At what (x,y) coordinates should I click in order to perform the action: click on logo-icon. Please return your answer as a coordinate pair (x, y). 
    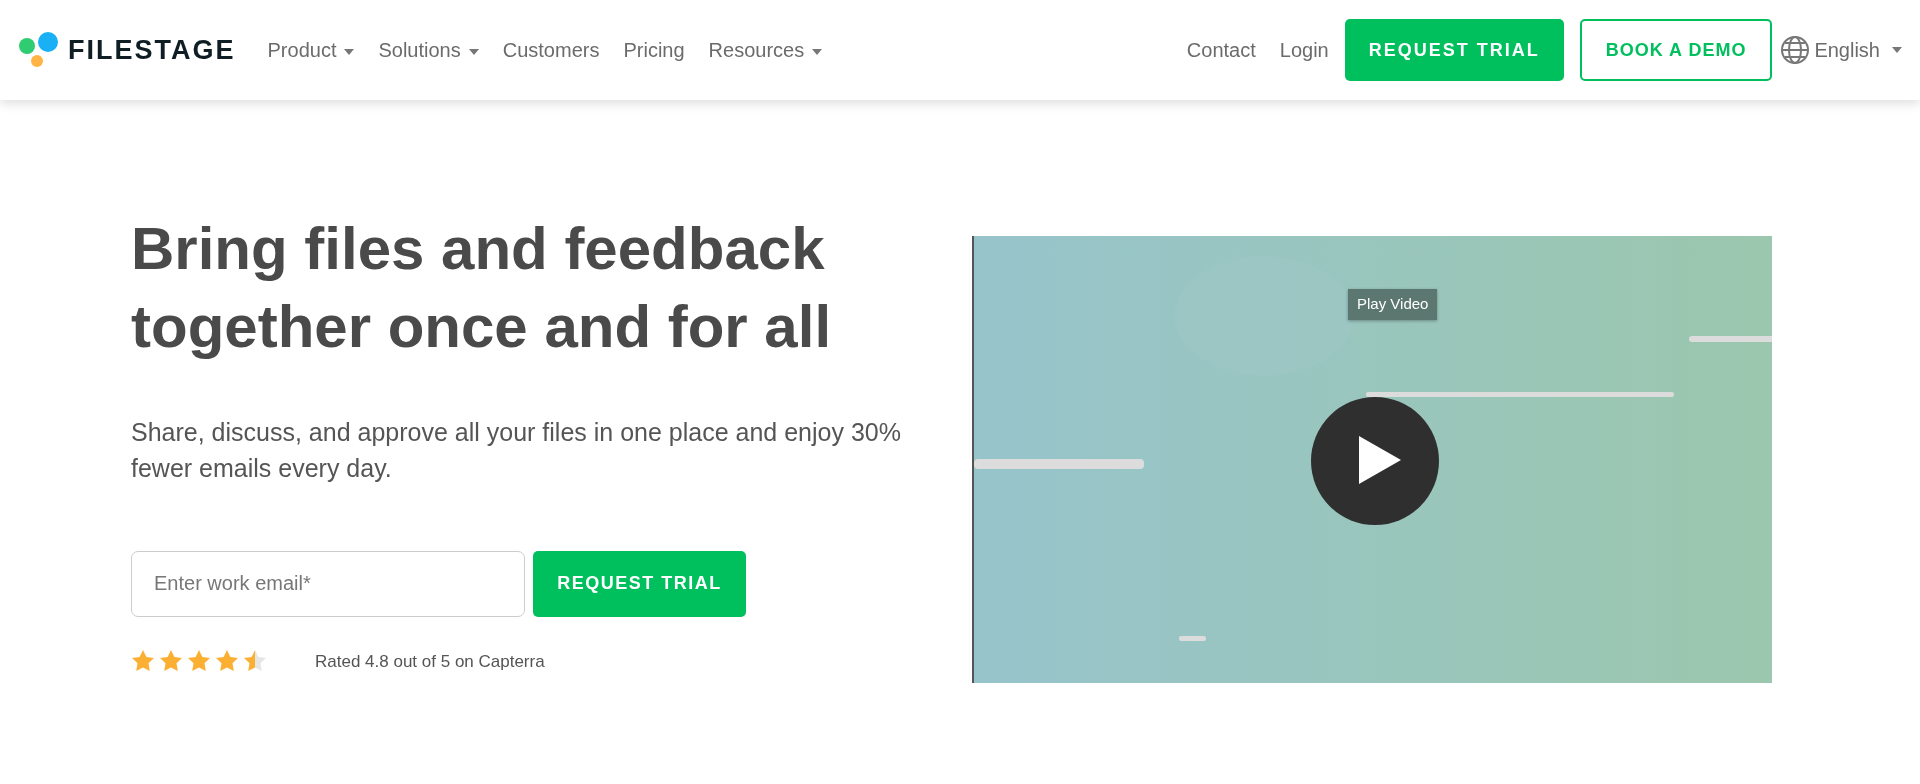
    Looking at the image, I should click on (39, 50).